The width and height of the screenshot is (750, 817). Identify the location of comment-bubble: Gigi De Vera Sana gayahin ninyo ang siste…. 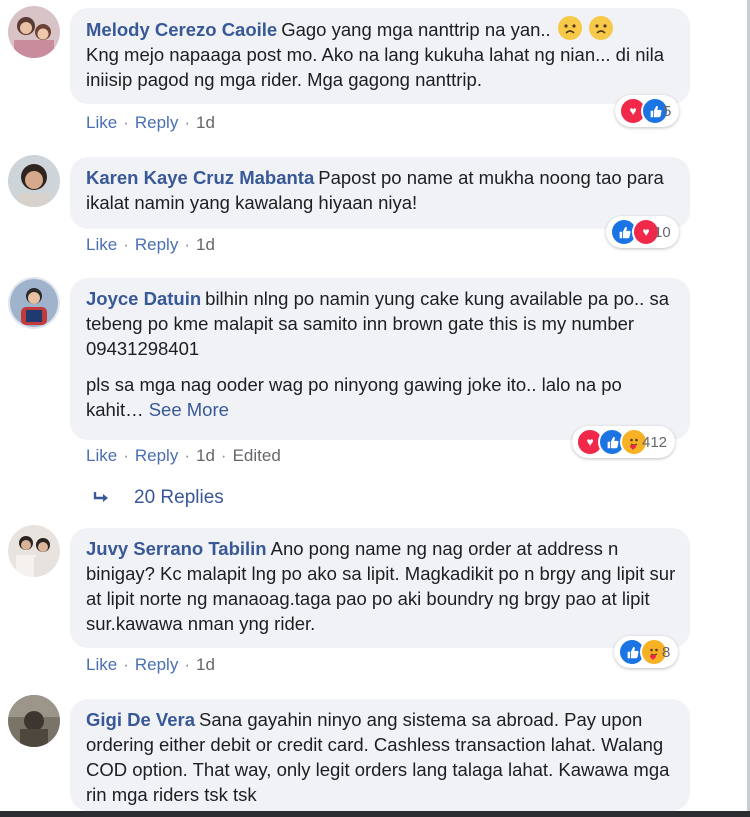
(380, 755).